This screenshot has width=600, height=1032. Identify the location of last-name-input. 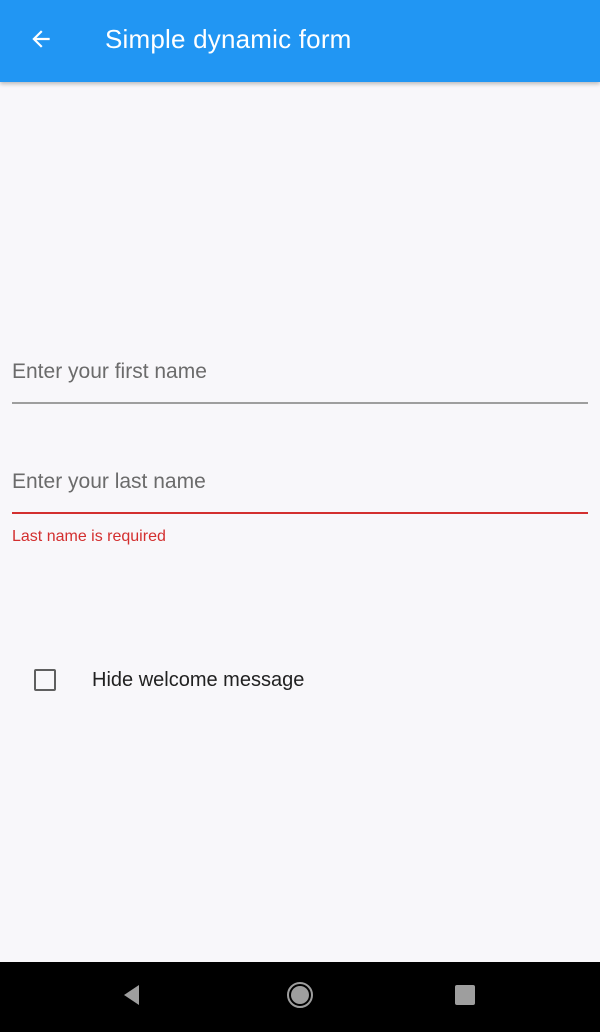
(300, 482).